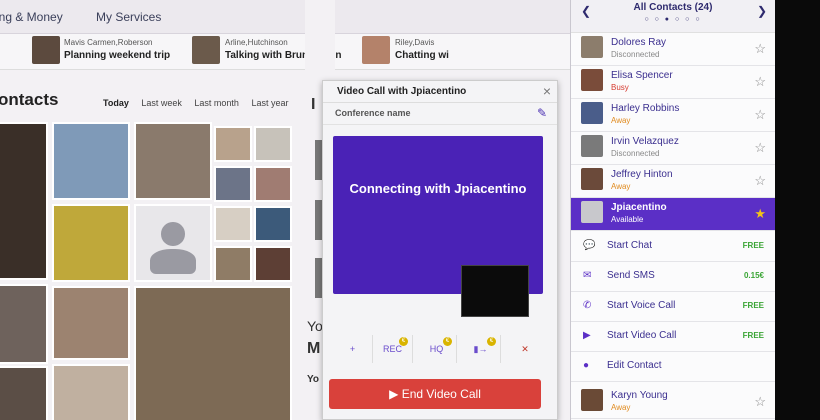  Describe the element at coordinates (760, 214) in the screenshot. I see `star-filled-icon: ★` at that location.